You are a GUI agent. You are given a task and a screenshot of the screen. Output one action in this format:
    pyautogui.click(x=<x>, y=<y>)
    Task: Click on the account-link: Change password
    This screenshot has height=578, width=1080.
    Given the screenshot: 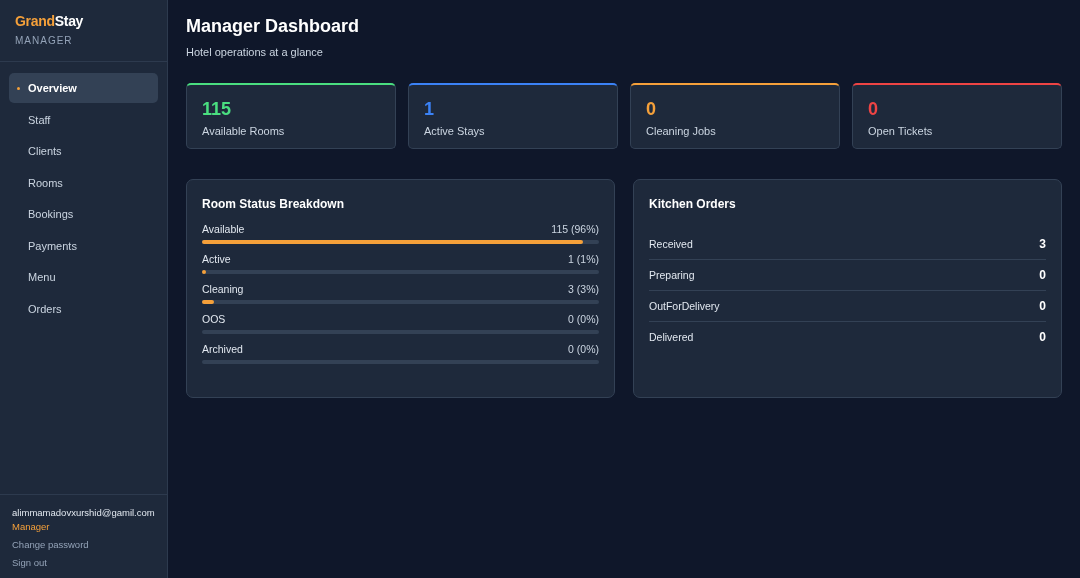 What is the action you would take?
    pyautogui.click(x=50, y=544)
    